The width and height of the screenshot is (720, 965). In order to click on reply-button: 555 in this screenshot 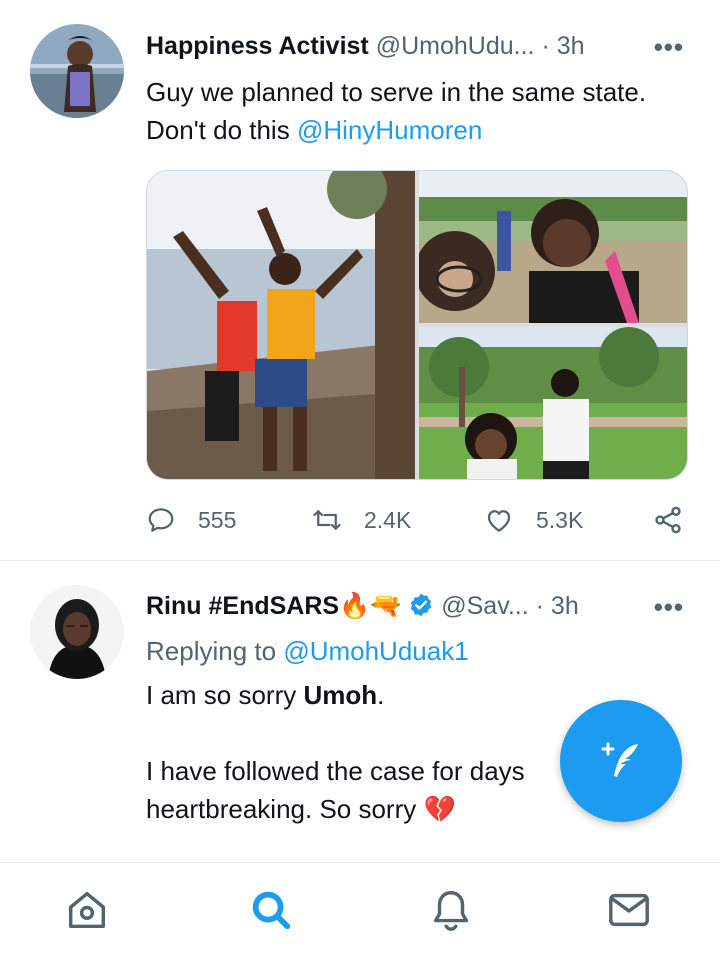, I will do `click(191, 520)`.